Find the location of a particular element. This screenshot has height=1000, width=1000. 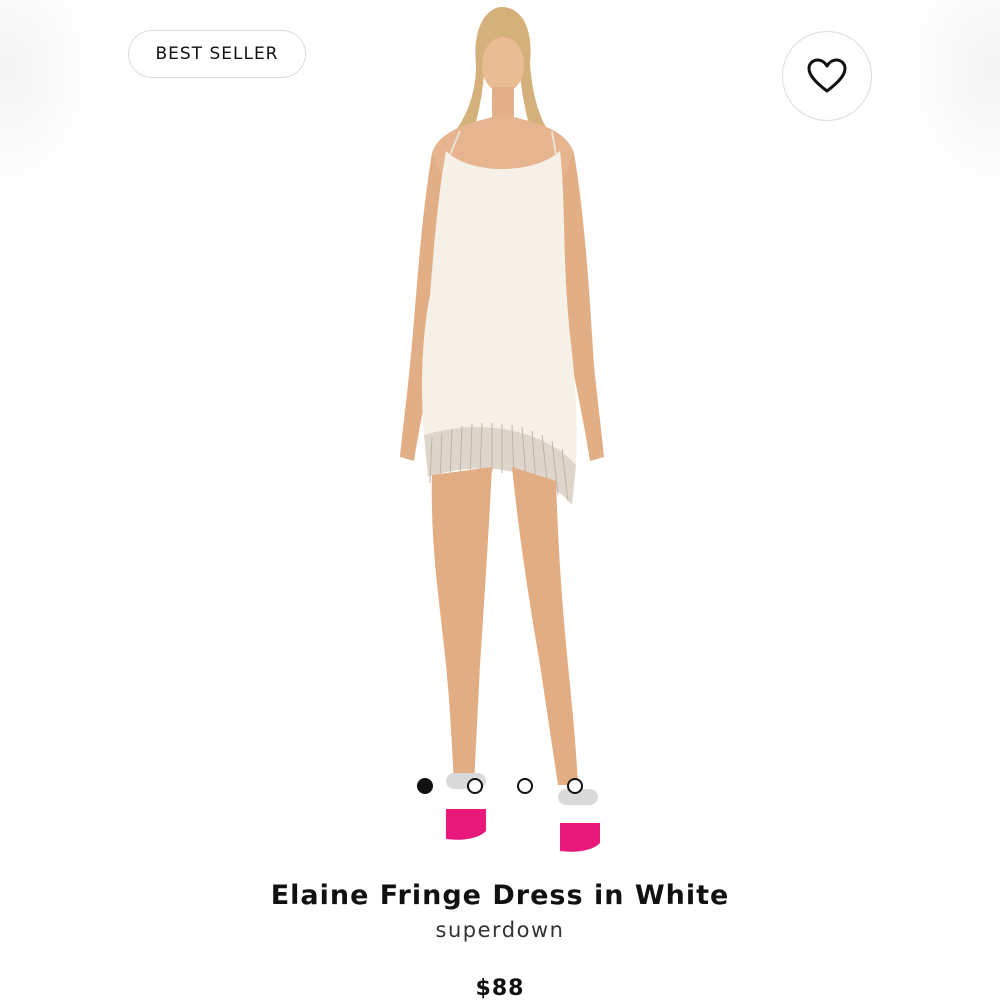

dress-body is located at coordinates (499, 308).